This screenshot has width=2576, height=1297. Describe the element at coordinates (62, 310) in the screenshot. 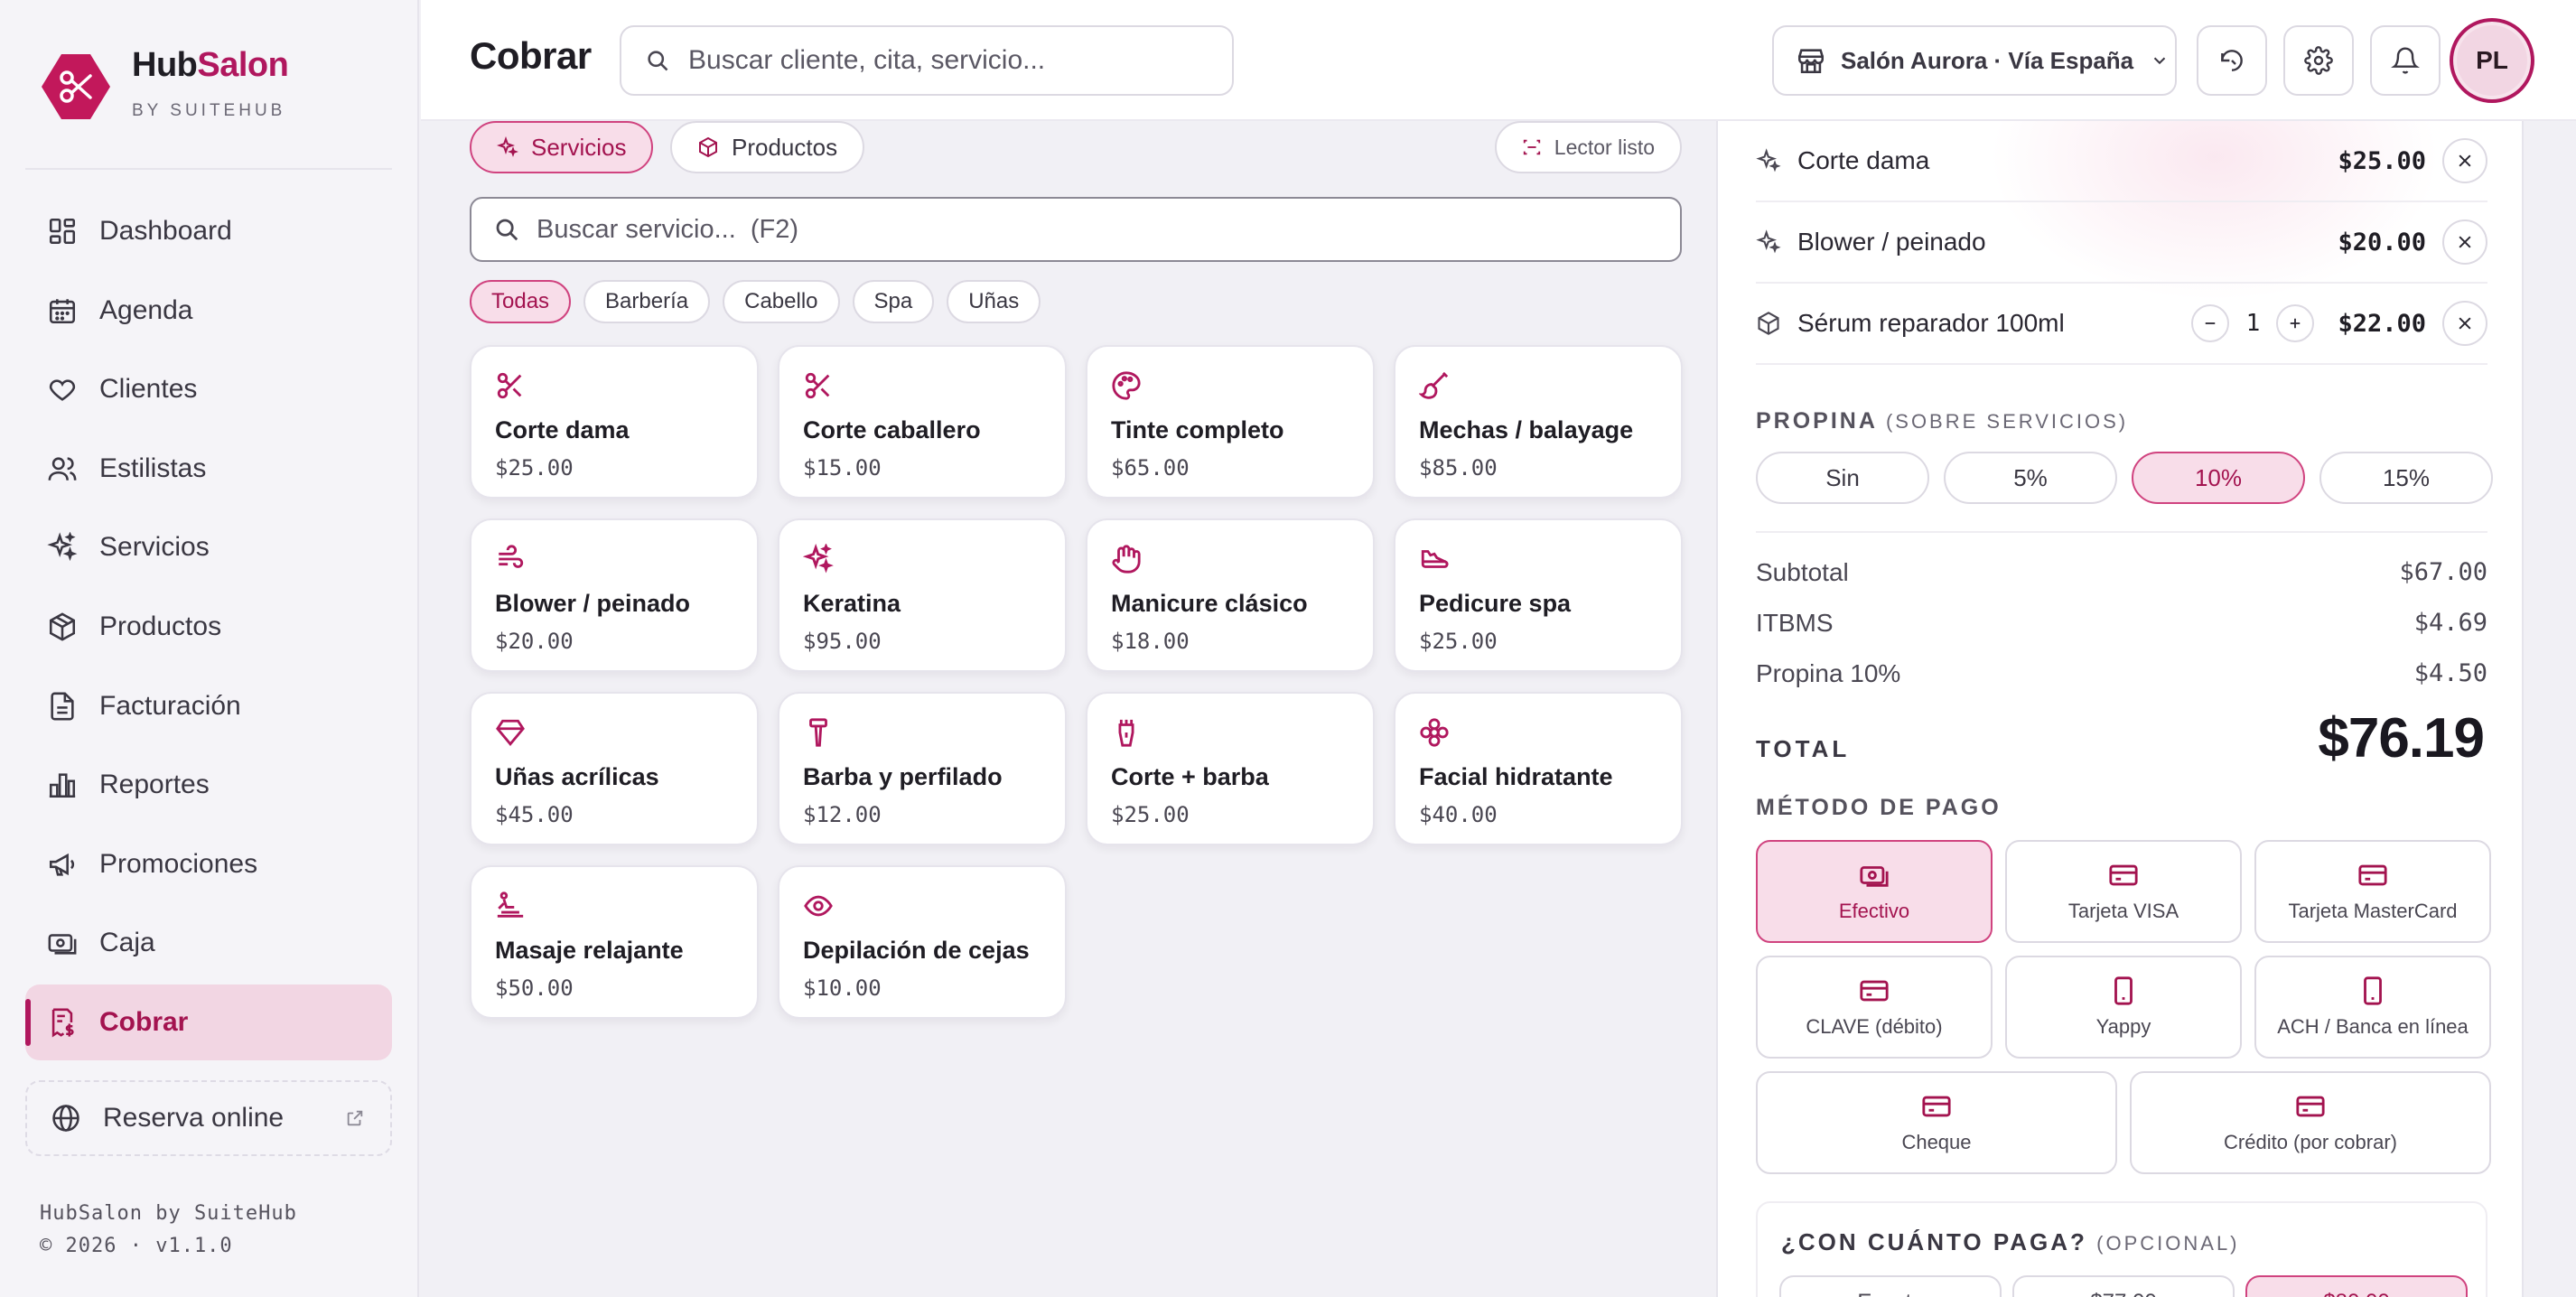

I see `calendar-icon` at that location.